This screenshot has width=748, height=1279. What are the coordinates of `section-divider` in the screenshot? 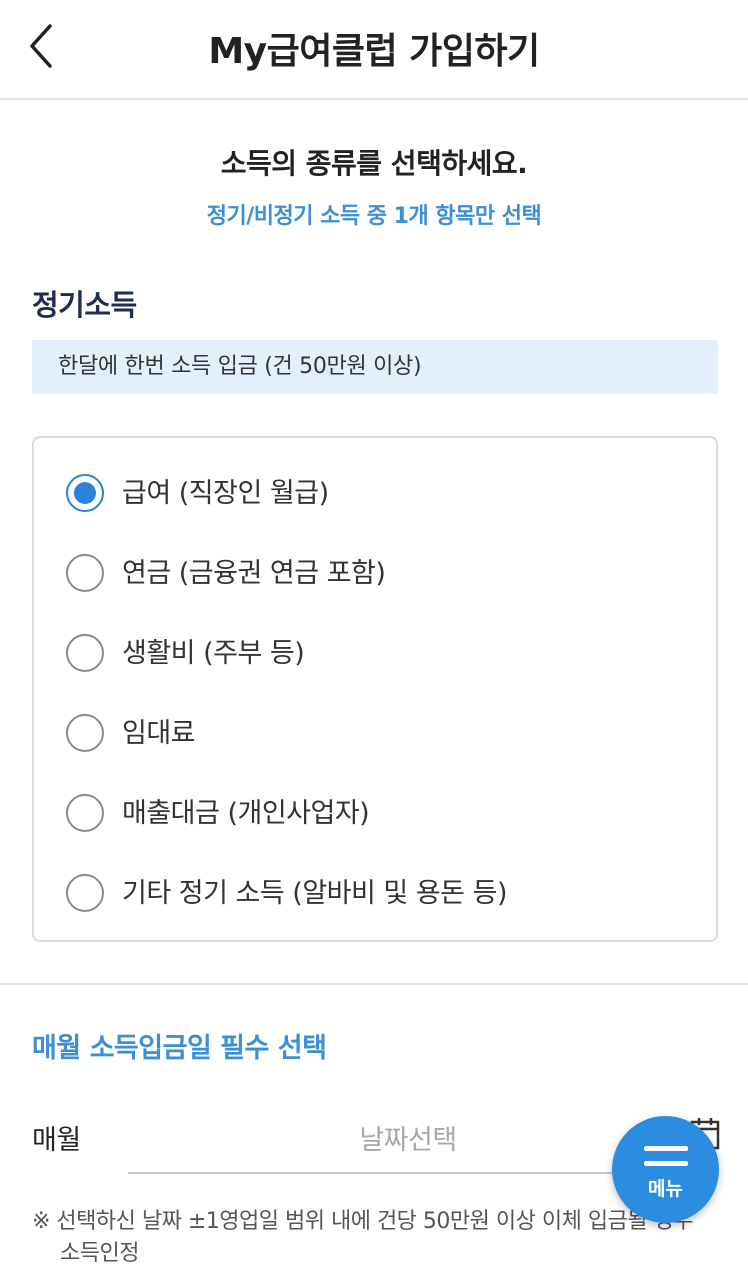 It's located at (374, 984).